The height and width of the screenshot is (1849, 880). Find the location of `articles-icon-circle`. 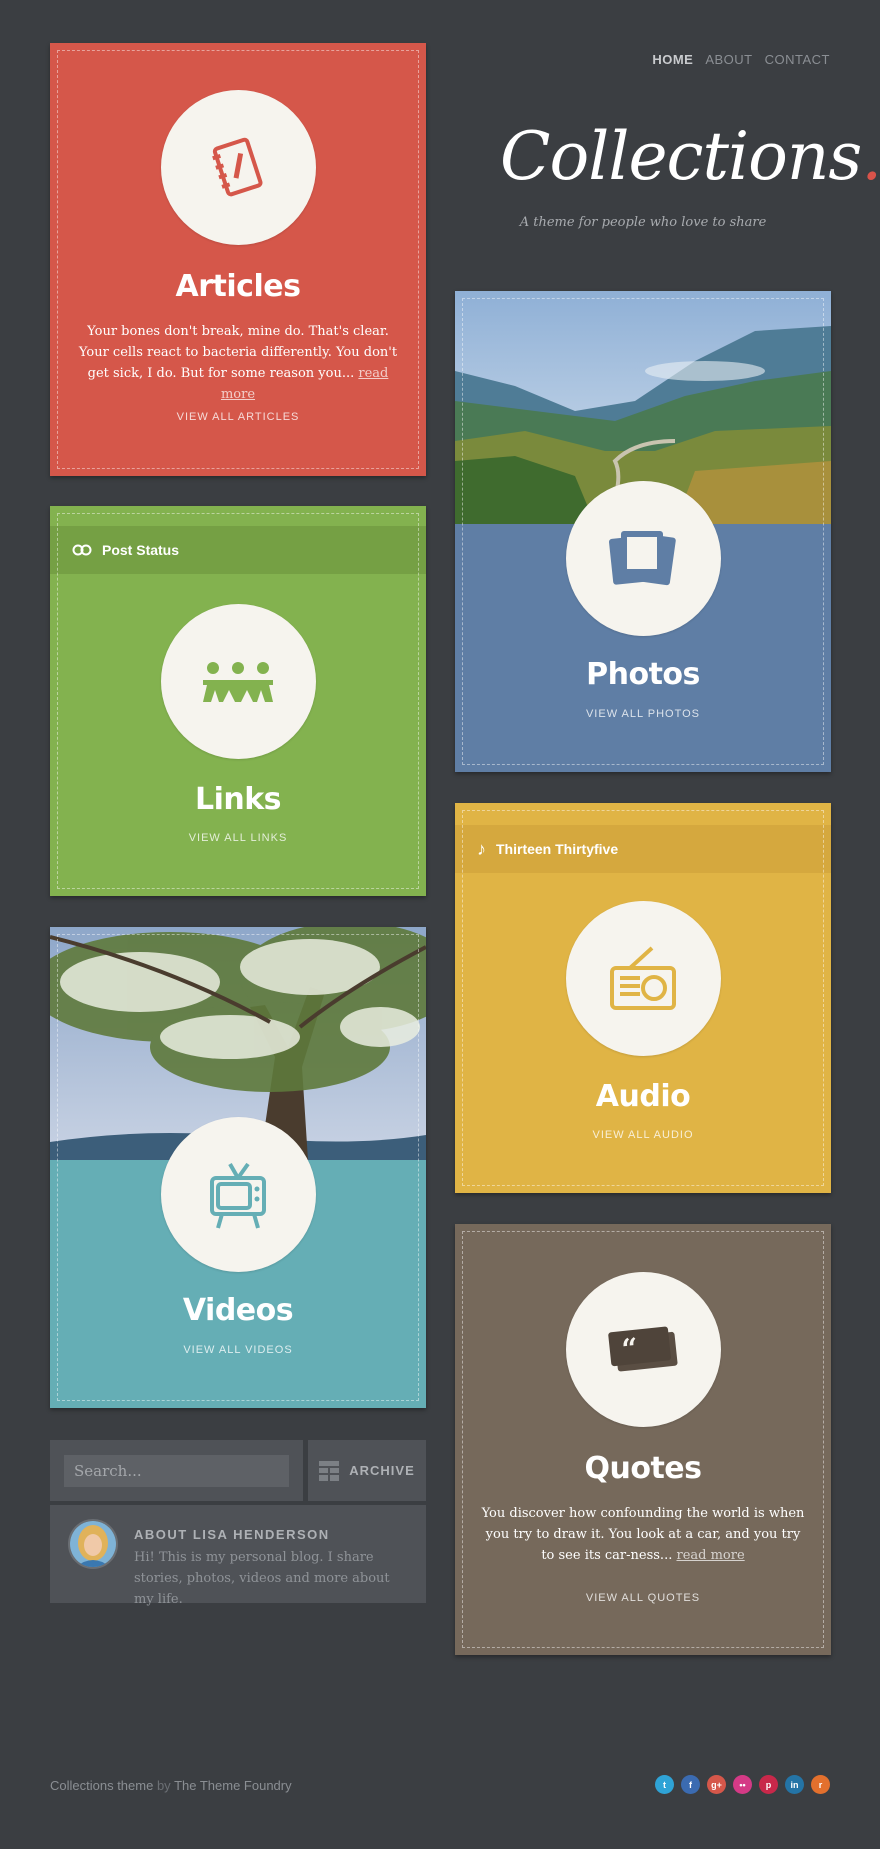

articles-icon-circle is located at coordinates (238, 167).